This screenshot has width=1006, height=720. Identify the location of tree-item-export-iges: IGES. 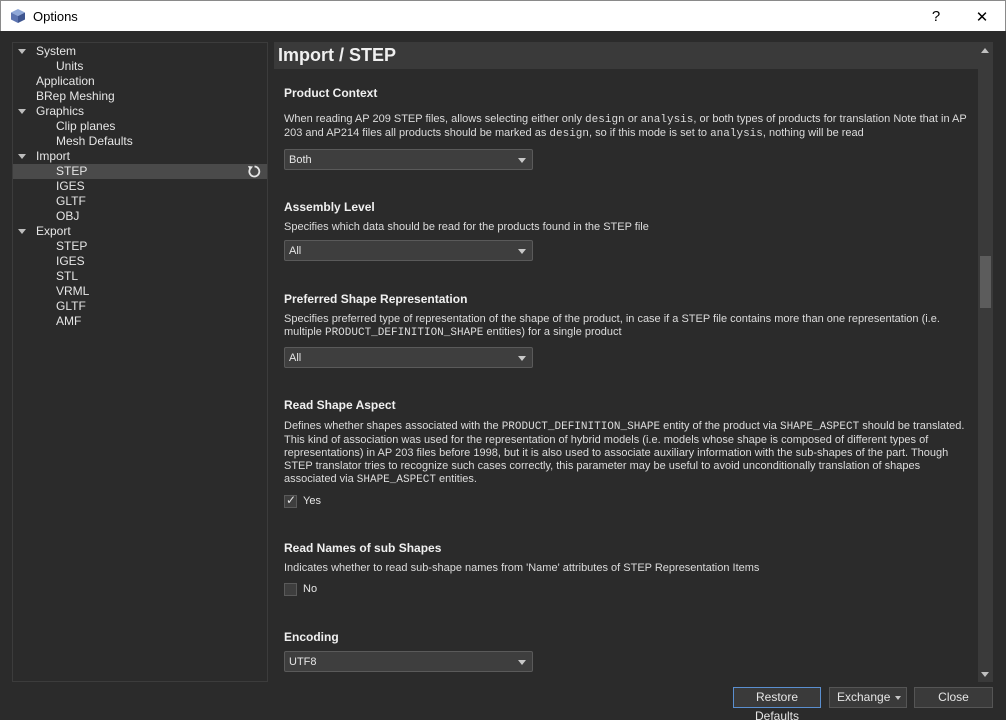
(140, 261).